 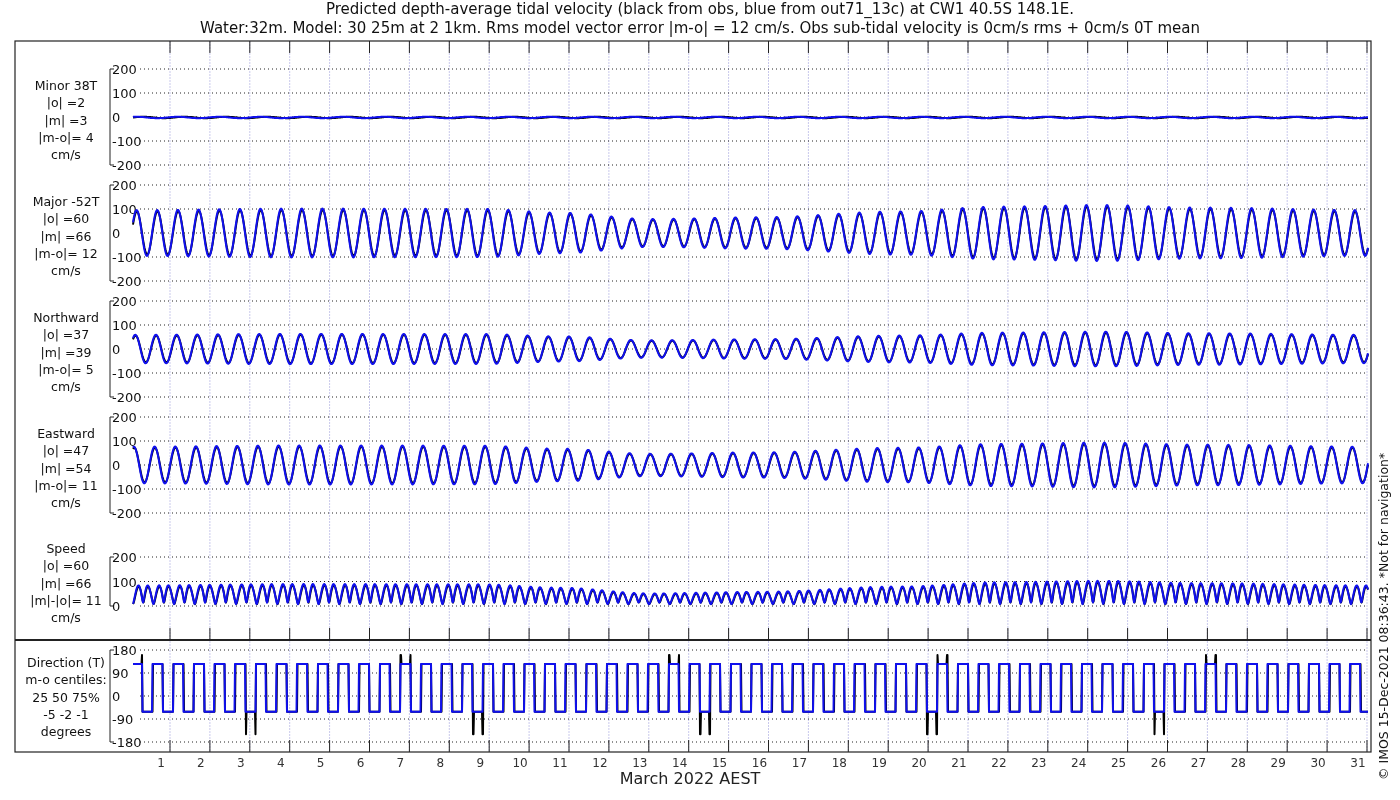 What do you see at coordinates (1039, 763) in the screenshot?
I see `axis-tick-label: 23` at bounding box center [1039, 763].